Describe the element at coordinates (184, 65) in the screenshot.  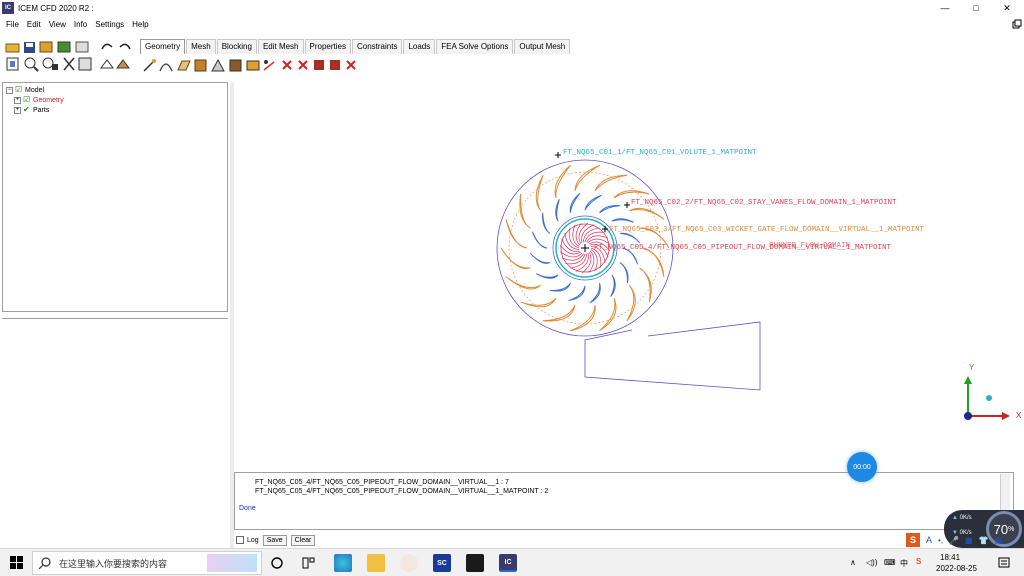
I see `create-surface-icon` at that location.